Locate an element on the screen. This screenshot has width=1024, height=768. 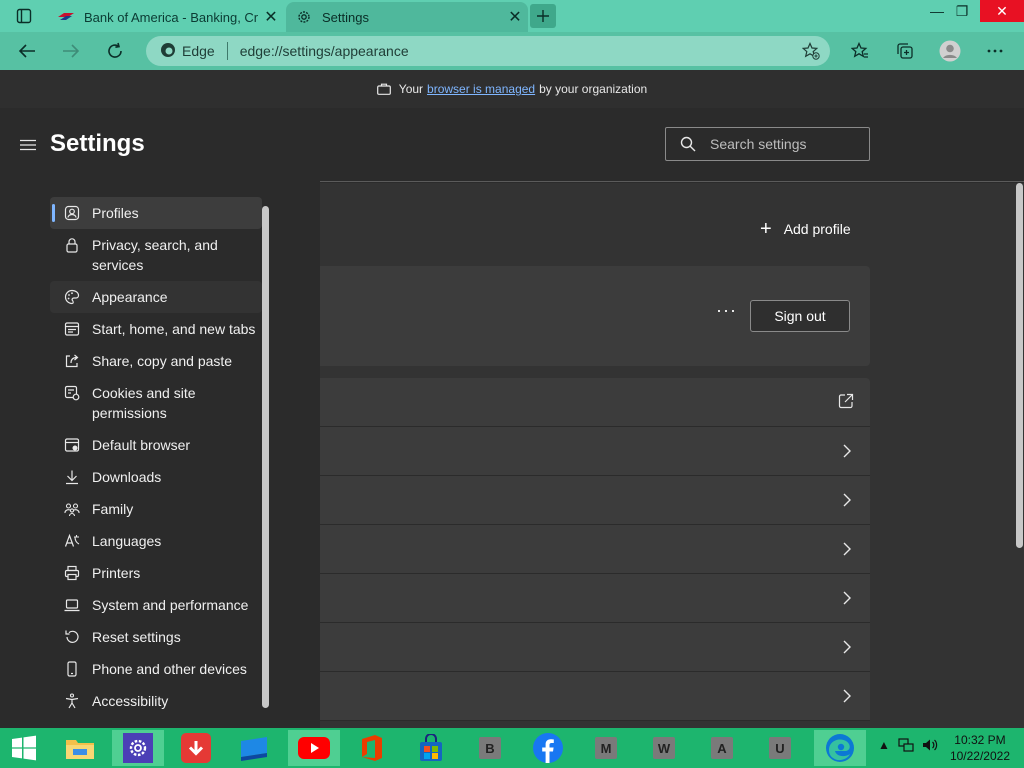
chevron-up-icon: ▲ is located at coordinates (884, 745).